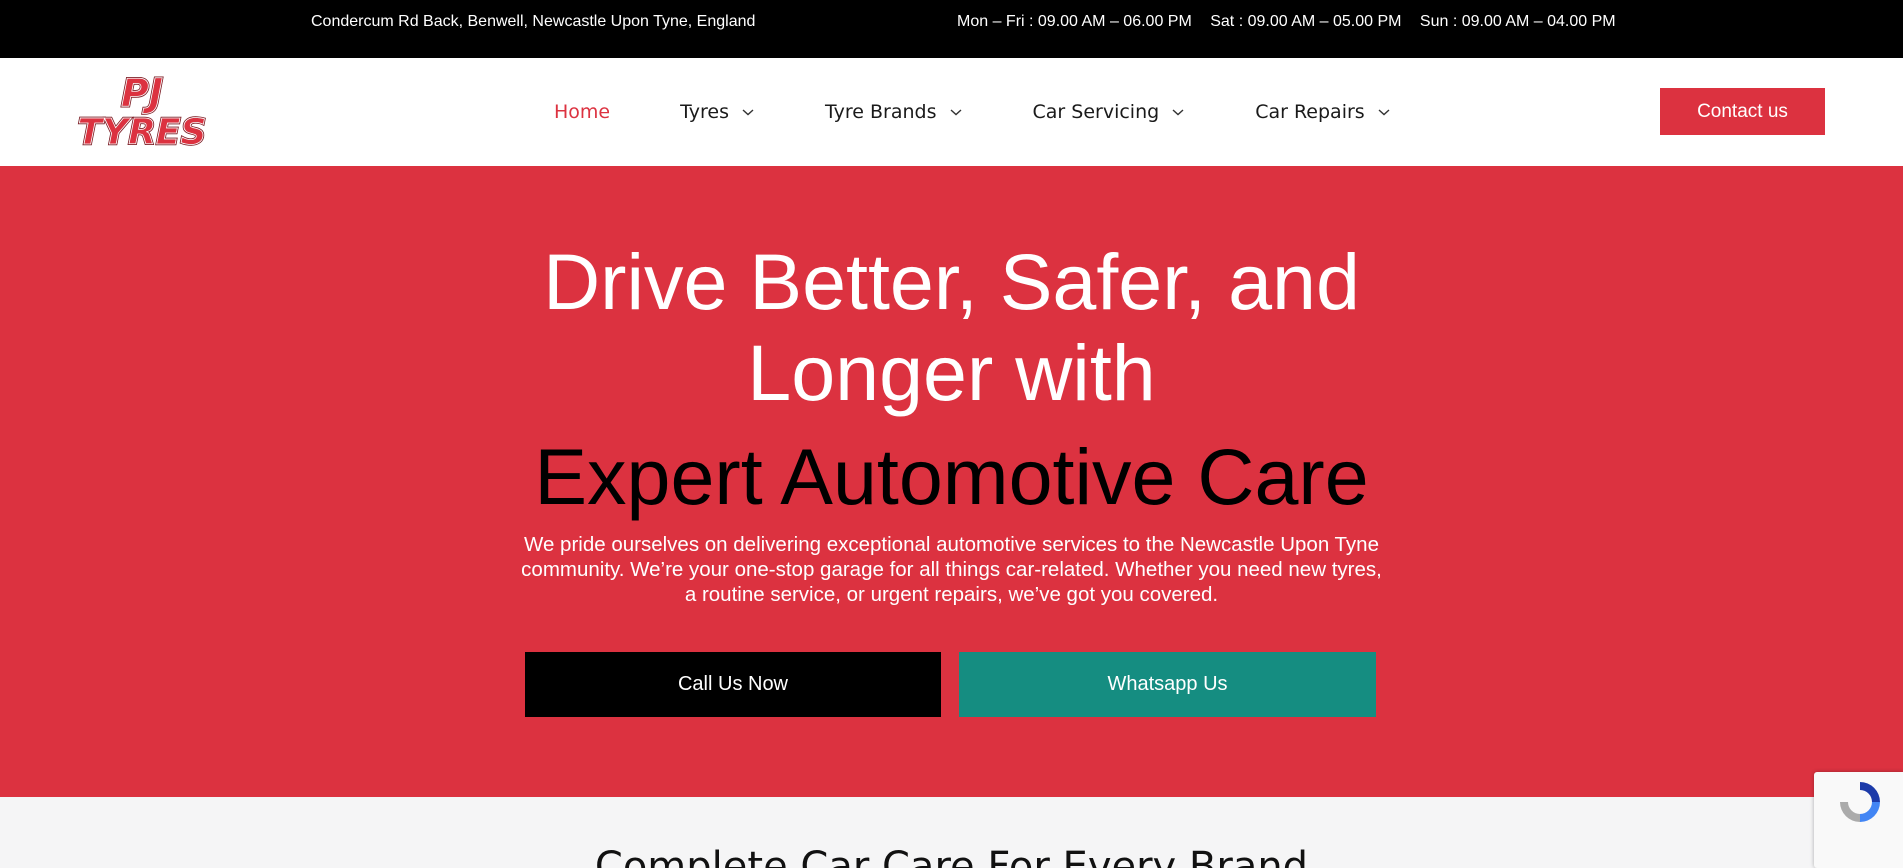 This screenshot has height=868, width=1903. What do you see at coordinates (1306, 21) in the screenshot?
I see `hours-saturday: Sat : 09.00 AM – 05.00 PM` at bounding box center [1306, 21].